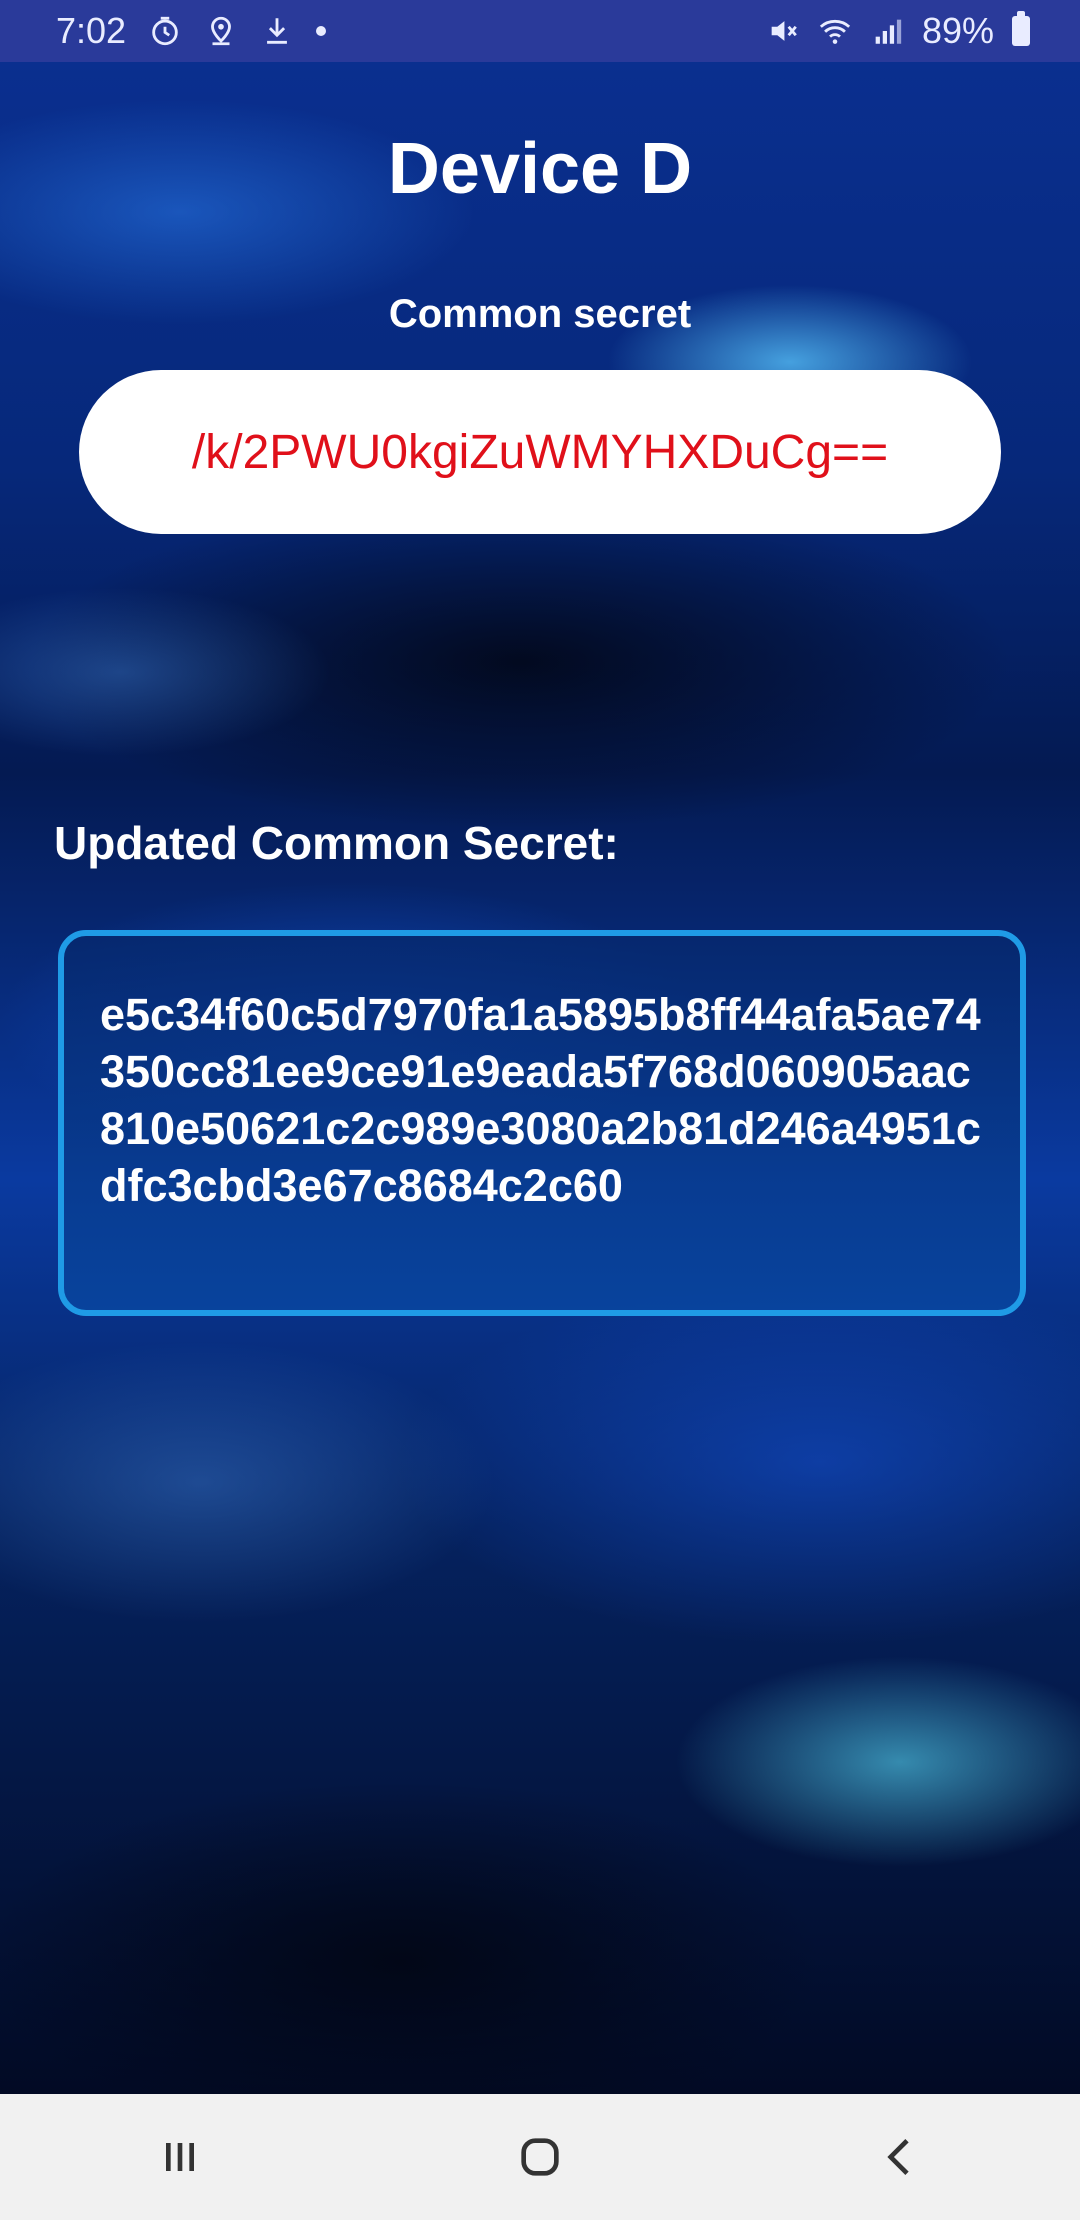 The height and width of the screenshot is (2220, 1080). What do you see at coordinates (336, 843) in the screenshot?
I see `updated-secret-label: Updated Common Secret:` at bounding box center [336, 843].